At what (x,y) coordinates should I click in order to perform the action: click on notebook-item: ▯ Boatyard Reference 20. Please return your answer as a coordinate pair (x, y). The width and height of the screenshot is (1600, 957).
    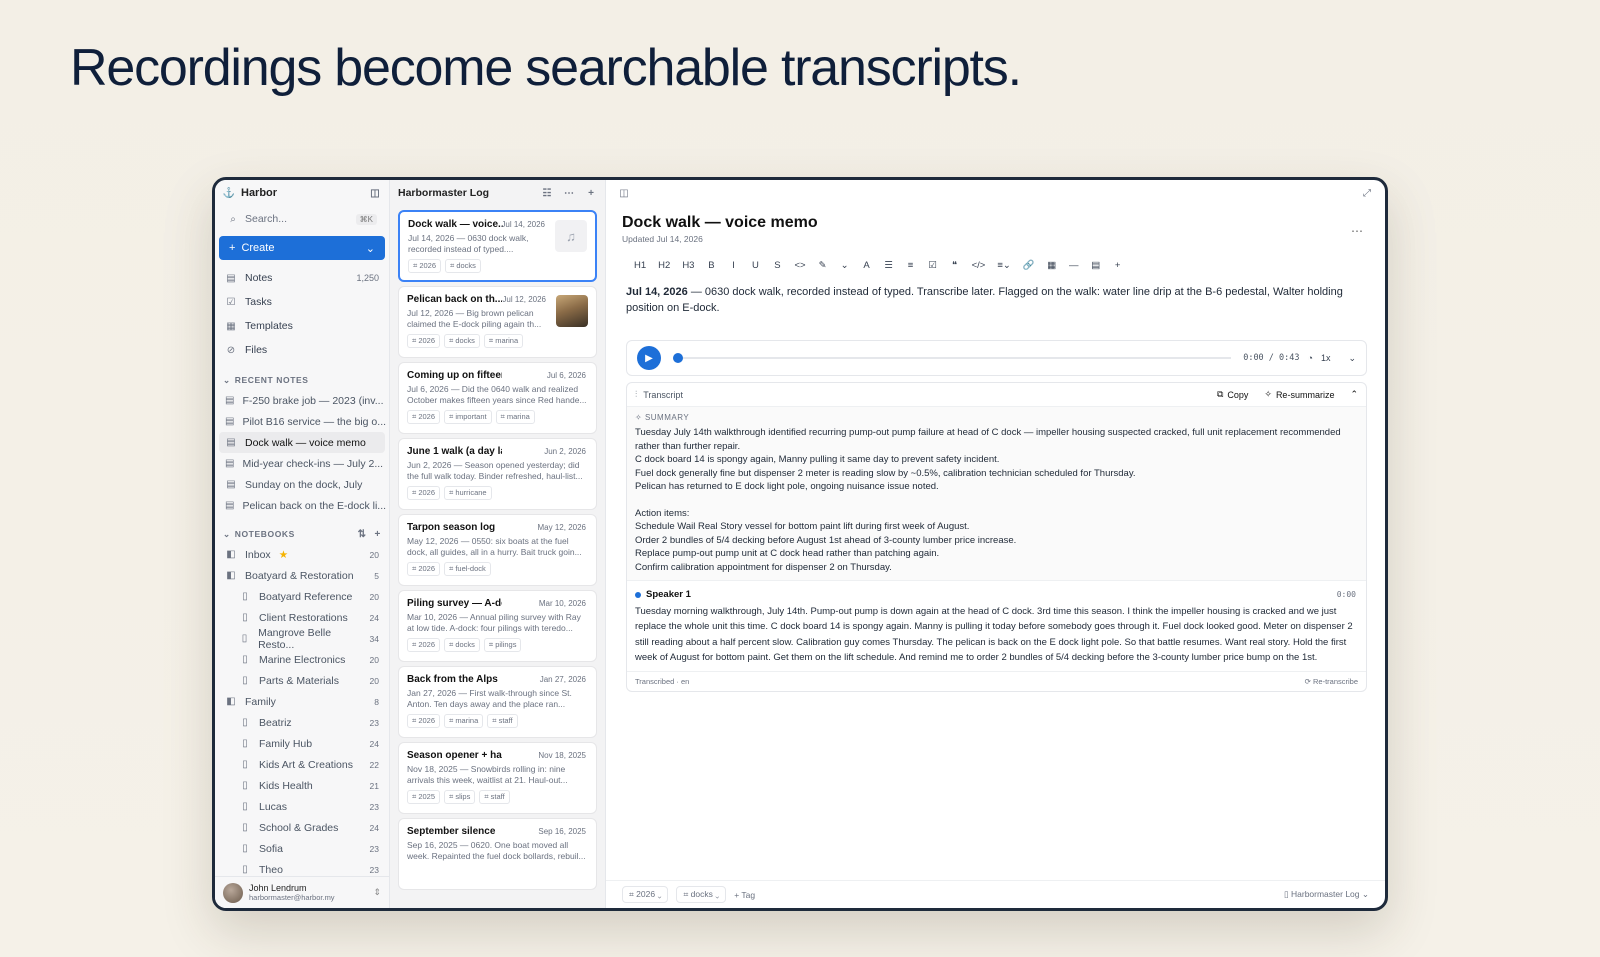
    Looking at the image, I should click on (302, 596).